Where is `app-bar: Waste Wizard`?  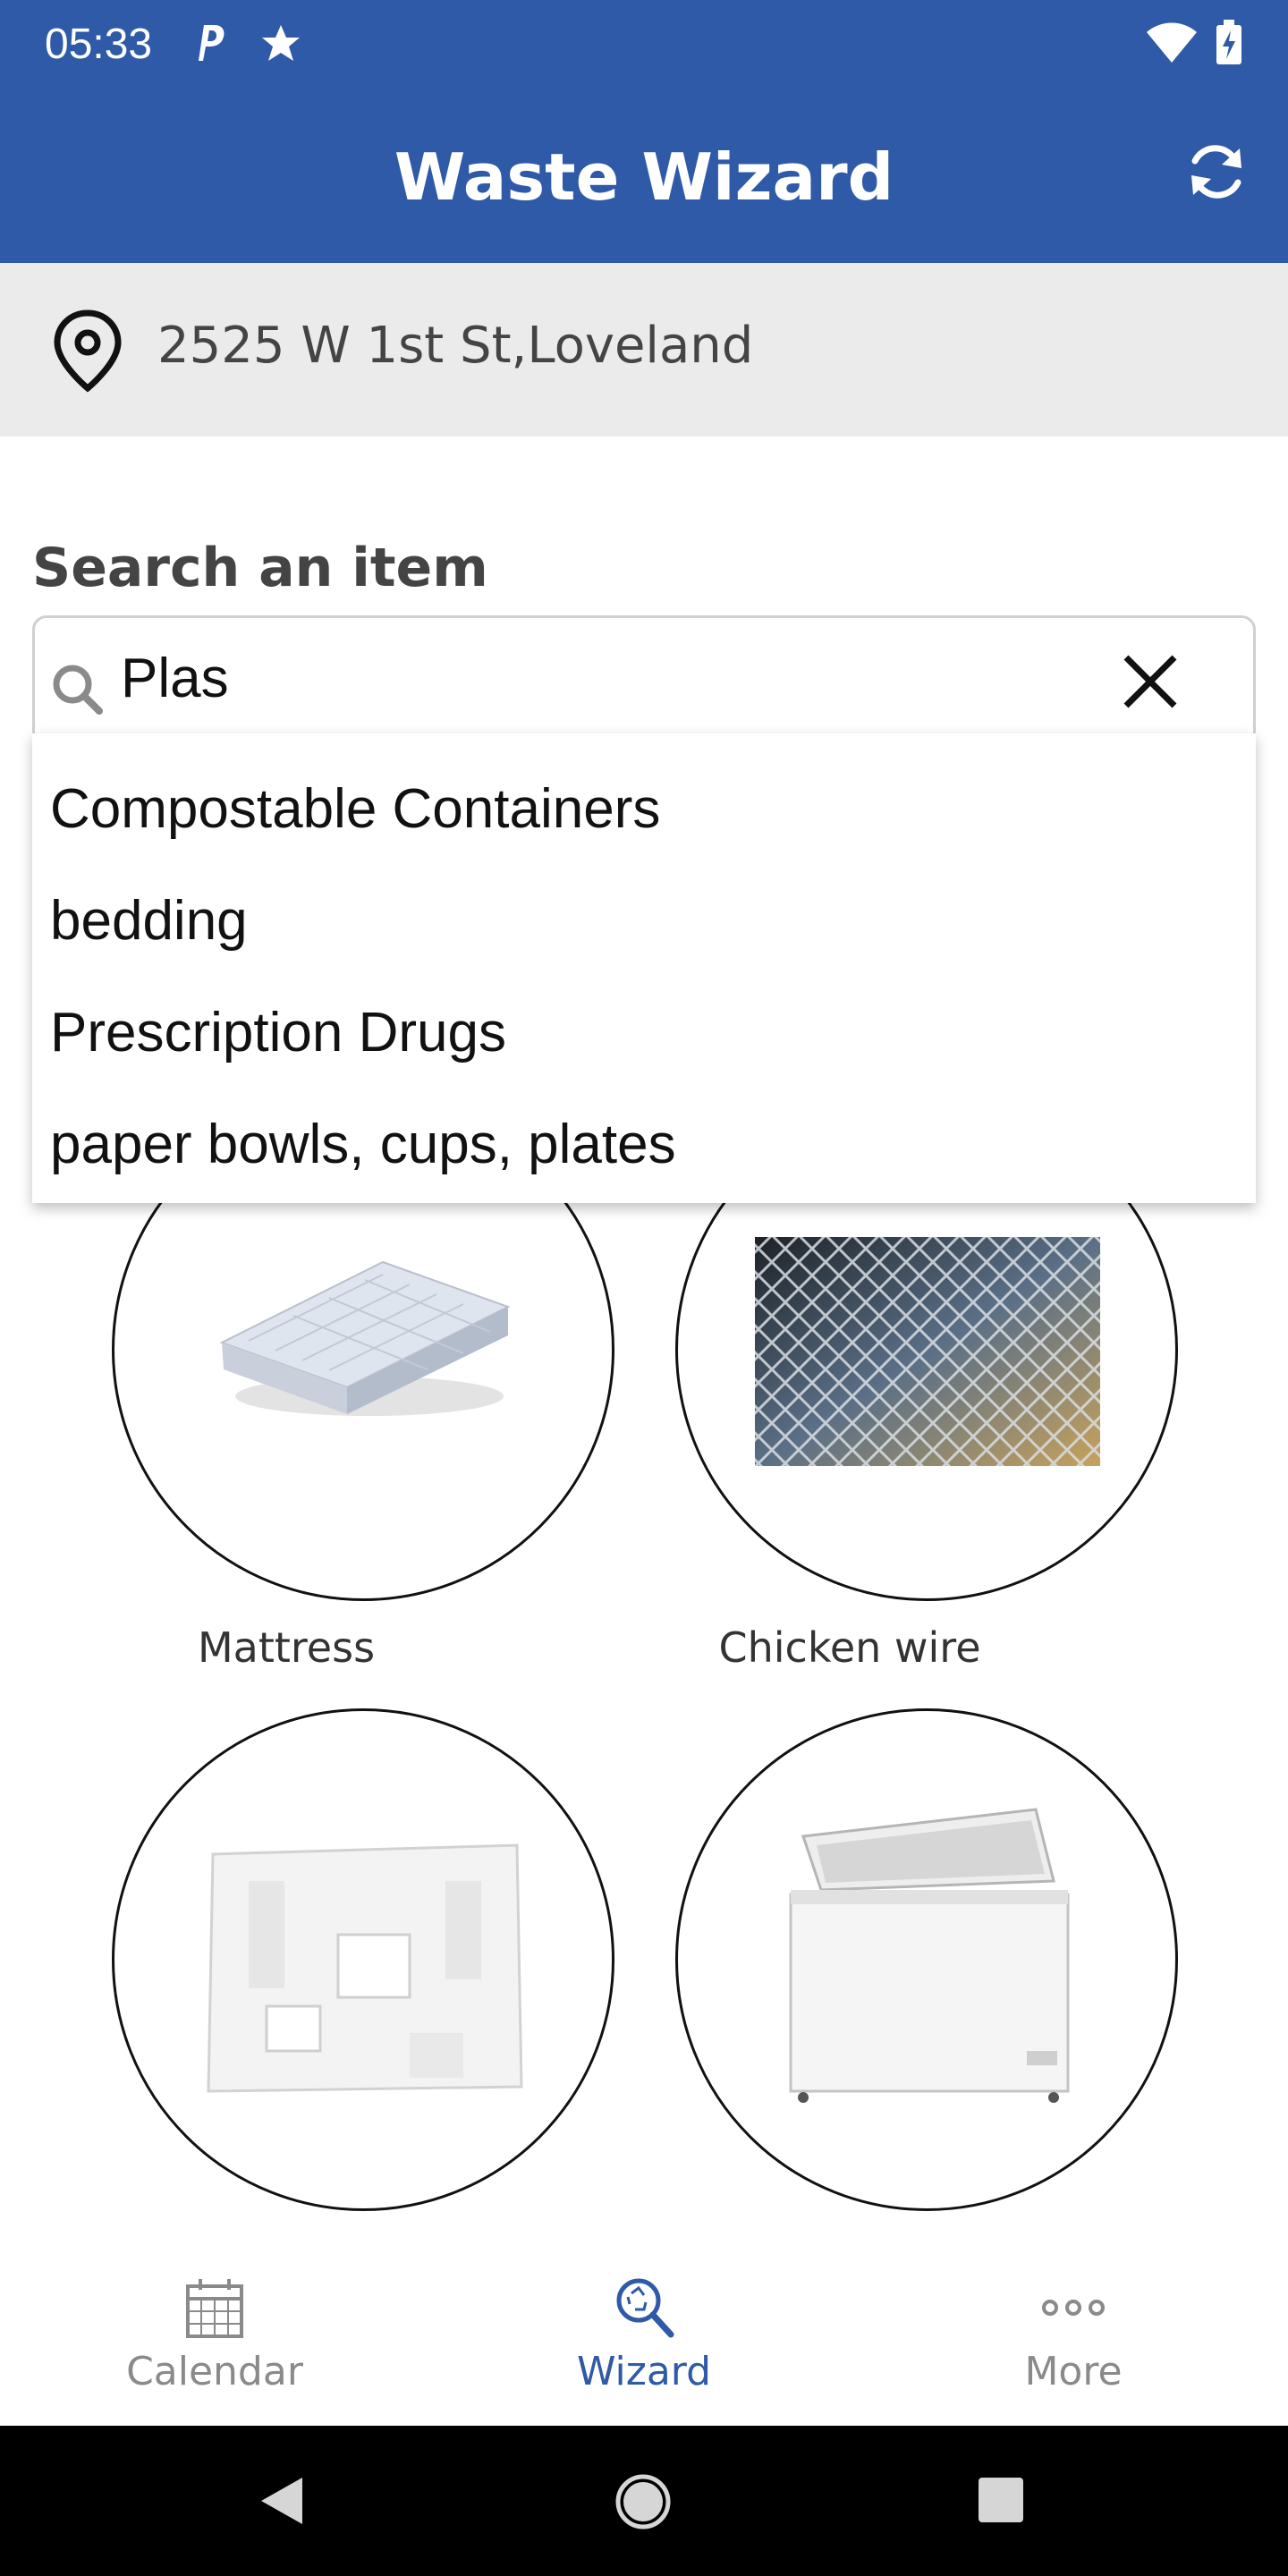
app-bar: Waste Wizard is located at coordinates (644, 174).